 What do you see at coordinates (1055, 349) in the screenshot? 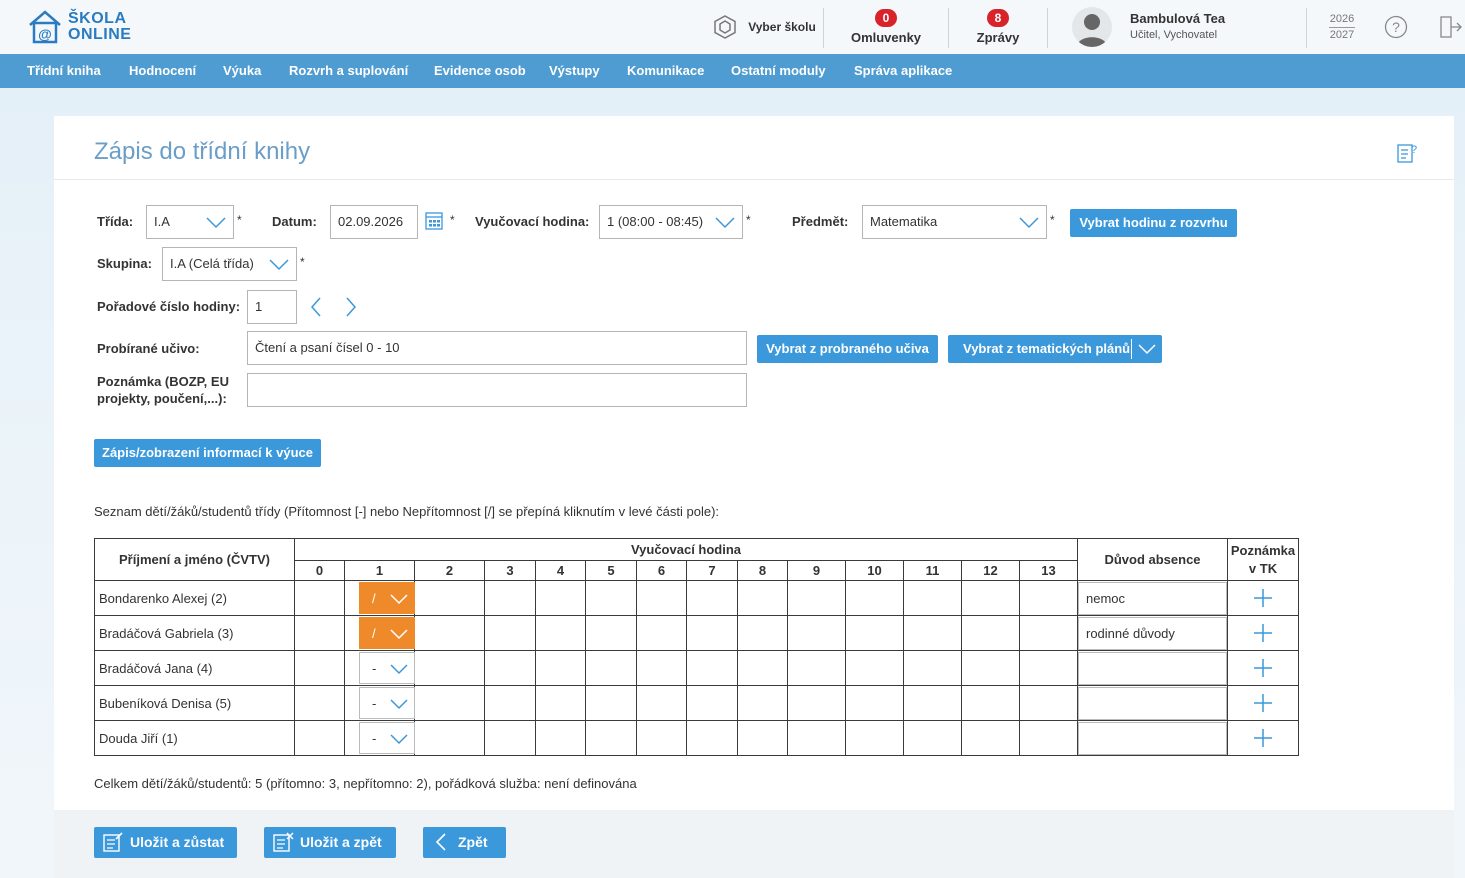
I see `pick-from-plans-button: Vybrat z tematických plánů` at bounding box center [1055, 349].